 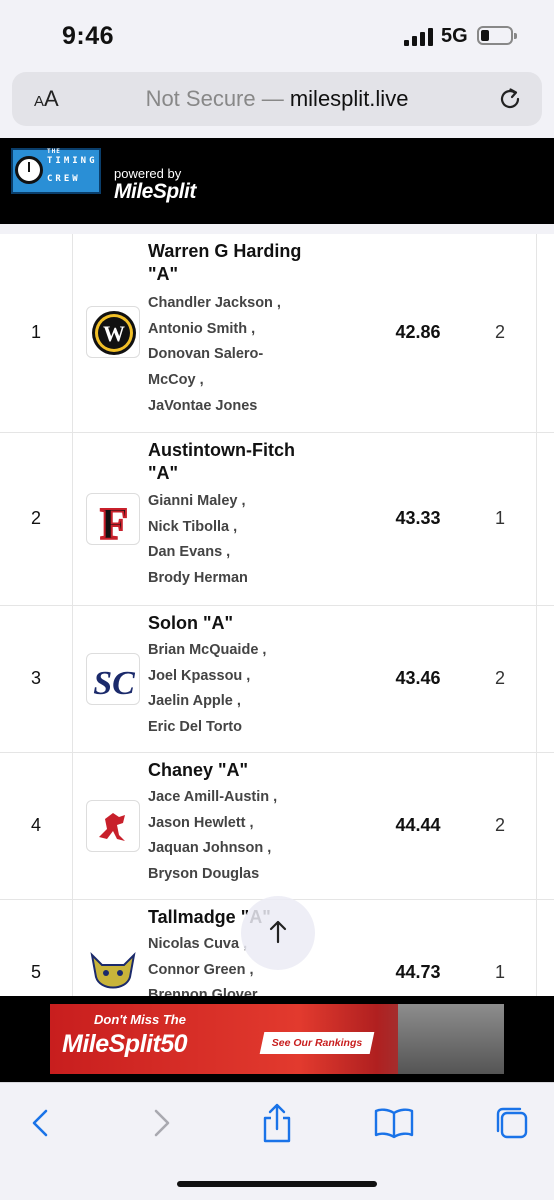 What do you see at coordinates (277, 1184) in the screenshot?
I see `home-indicator` at bounding box center [277, 1184].